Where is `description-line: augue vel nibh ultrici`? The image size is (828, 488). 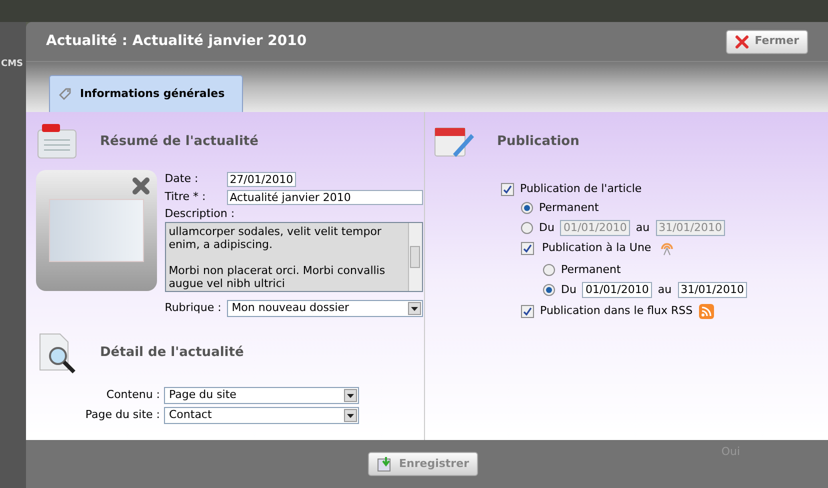 description-line: augue vel nibh ultrici is located at coordinates (227, 283).